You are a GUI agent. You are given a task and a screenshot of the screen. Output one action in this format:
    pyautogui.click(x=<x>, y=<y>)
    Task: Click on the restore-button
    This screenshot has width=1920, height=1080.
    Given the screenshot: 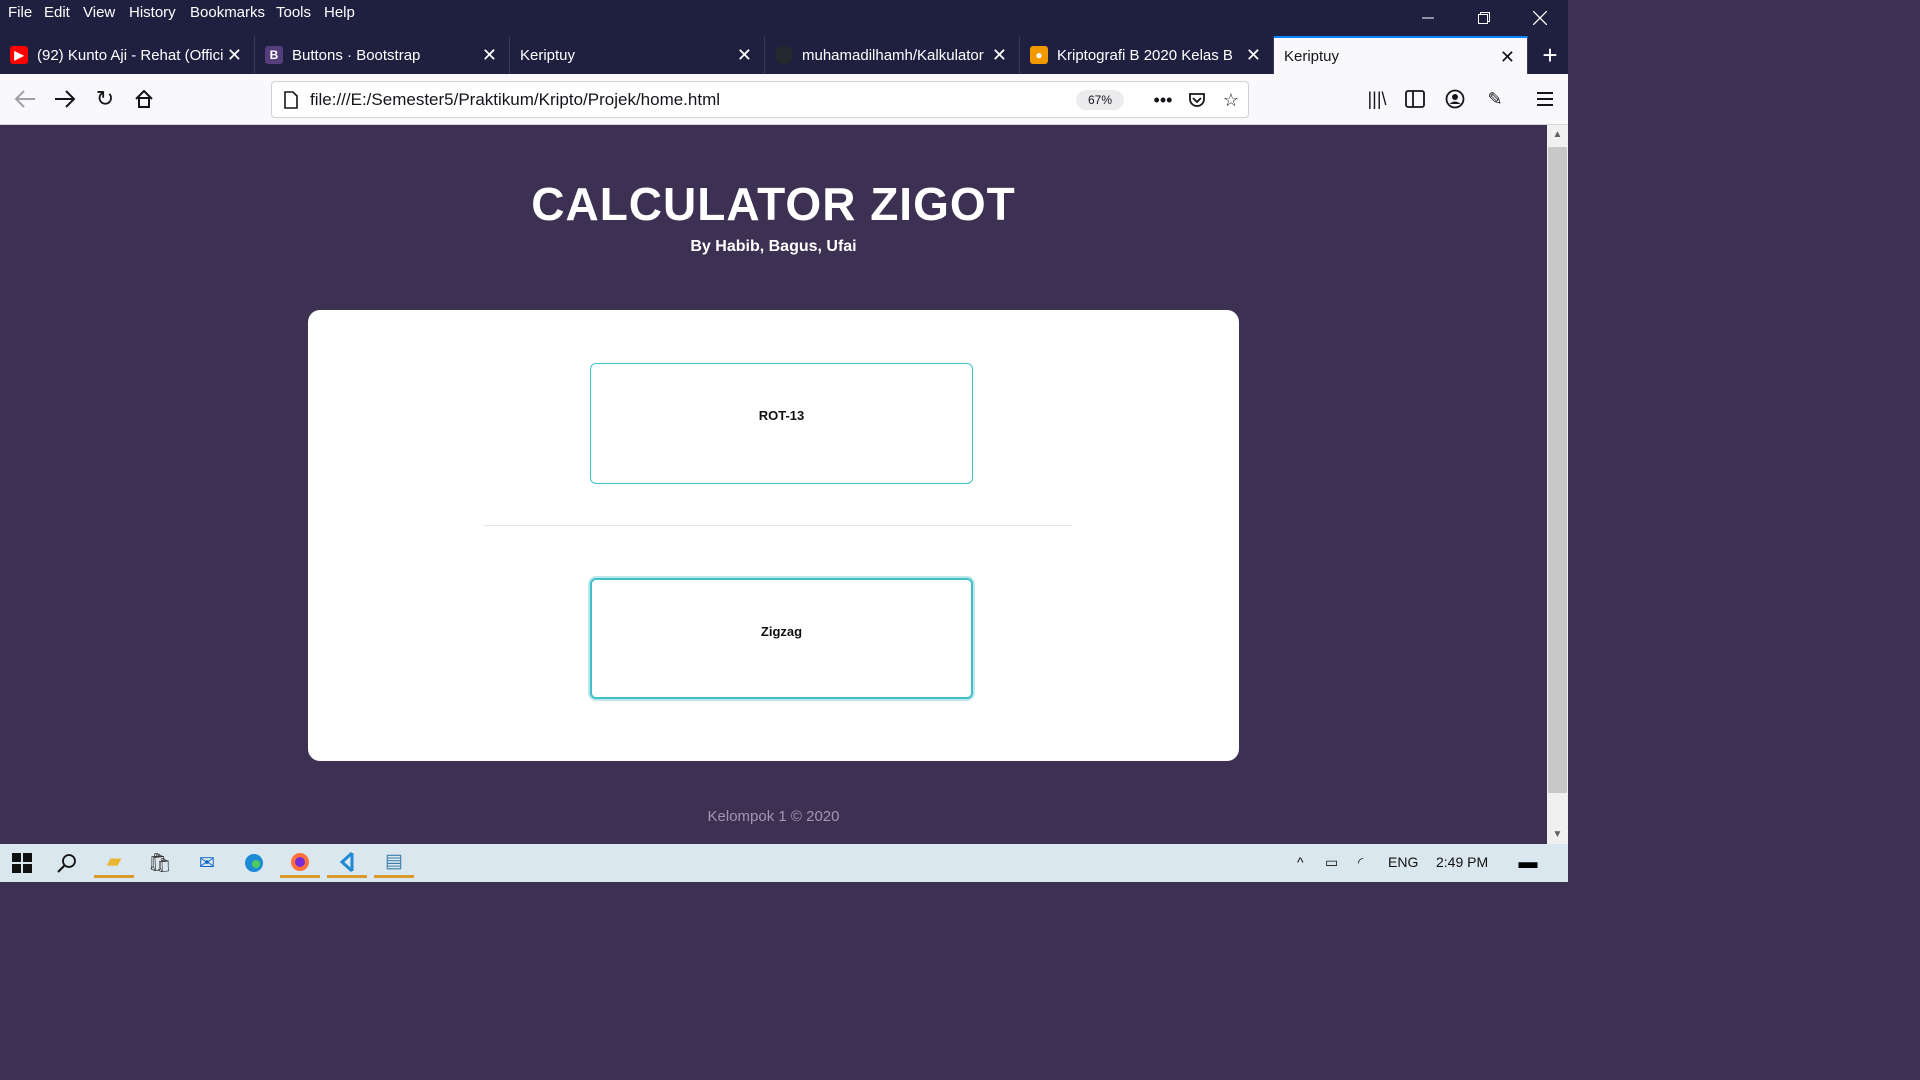 What is the action you would take?
    pyautogui.click(x=1484, y=18)
    